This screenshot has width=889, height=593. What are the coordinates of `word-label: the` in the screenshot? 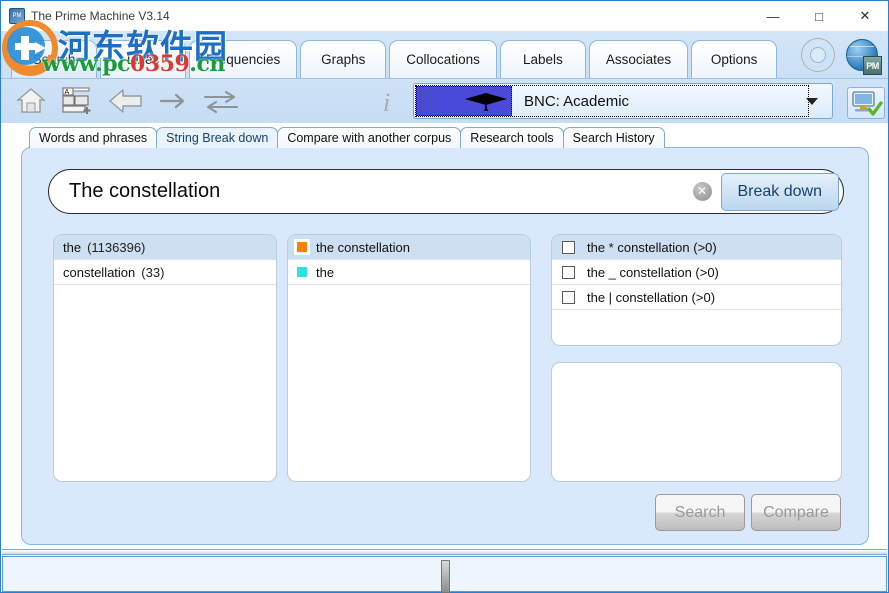 It's located at (72, 247).